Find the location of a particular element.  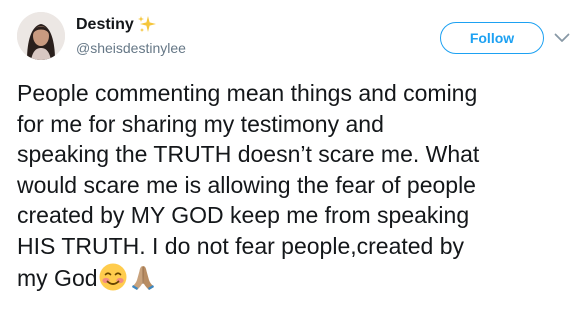

author-name-row: Destiny is located at coordinates (116, 25).